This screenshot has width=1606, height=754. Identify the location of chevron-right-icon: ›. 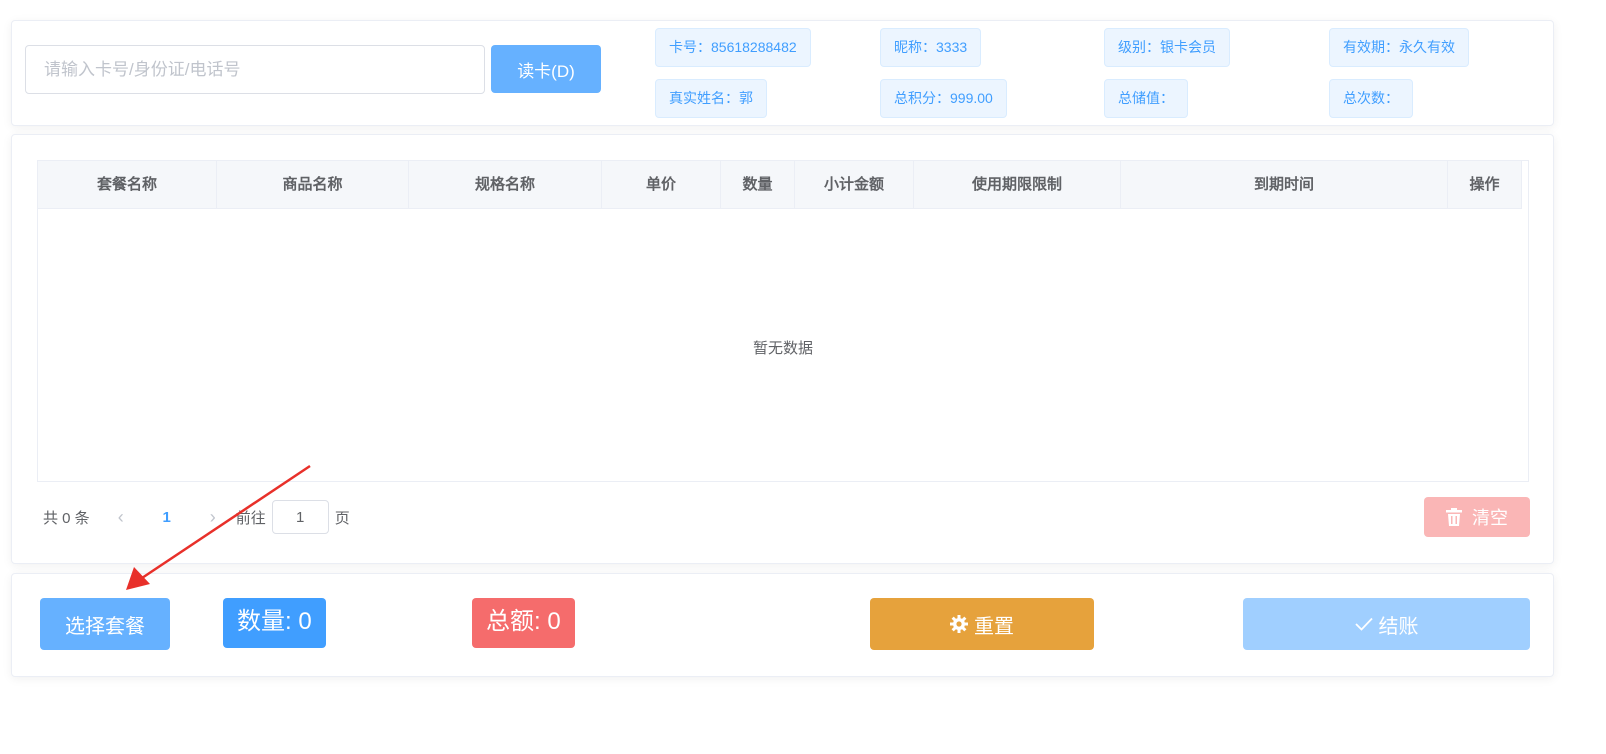
(213, 517).